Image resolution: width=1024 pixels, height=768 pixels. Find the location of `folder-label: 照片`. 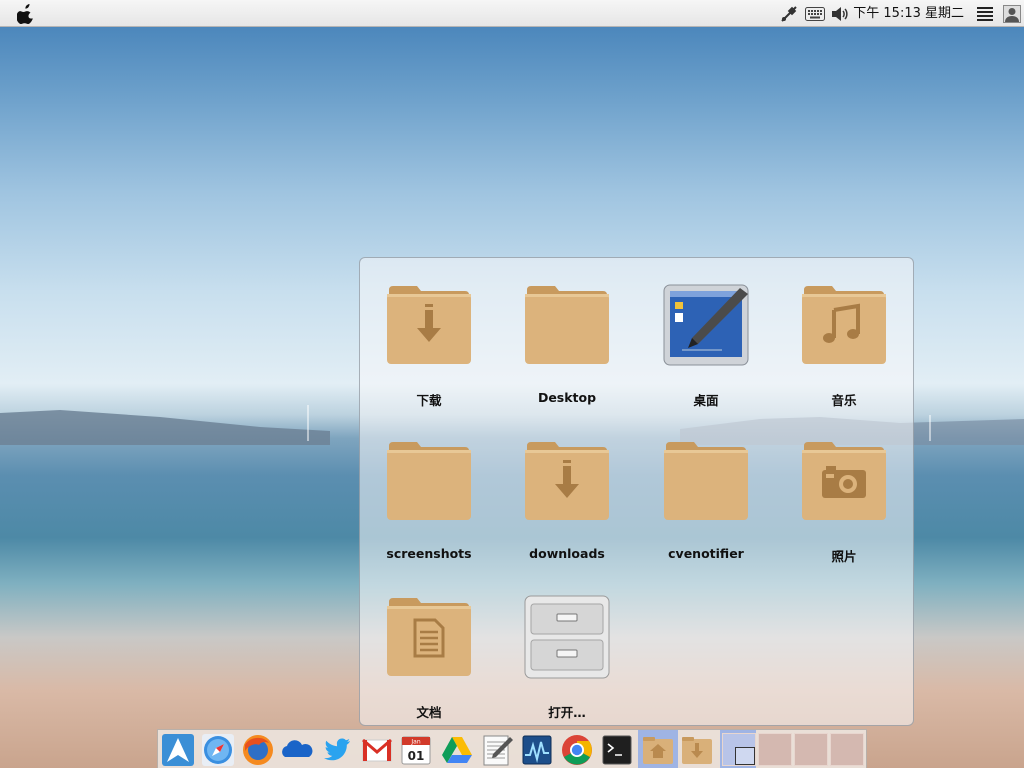

folder-label: 照片 is located at coordinates (844, 556).